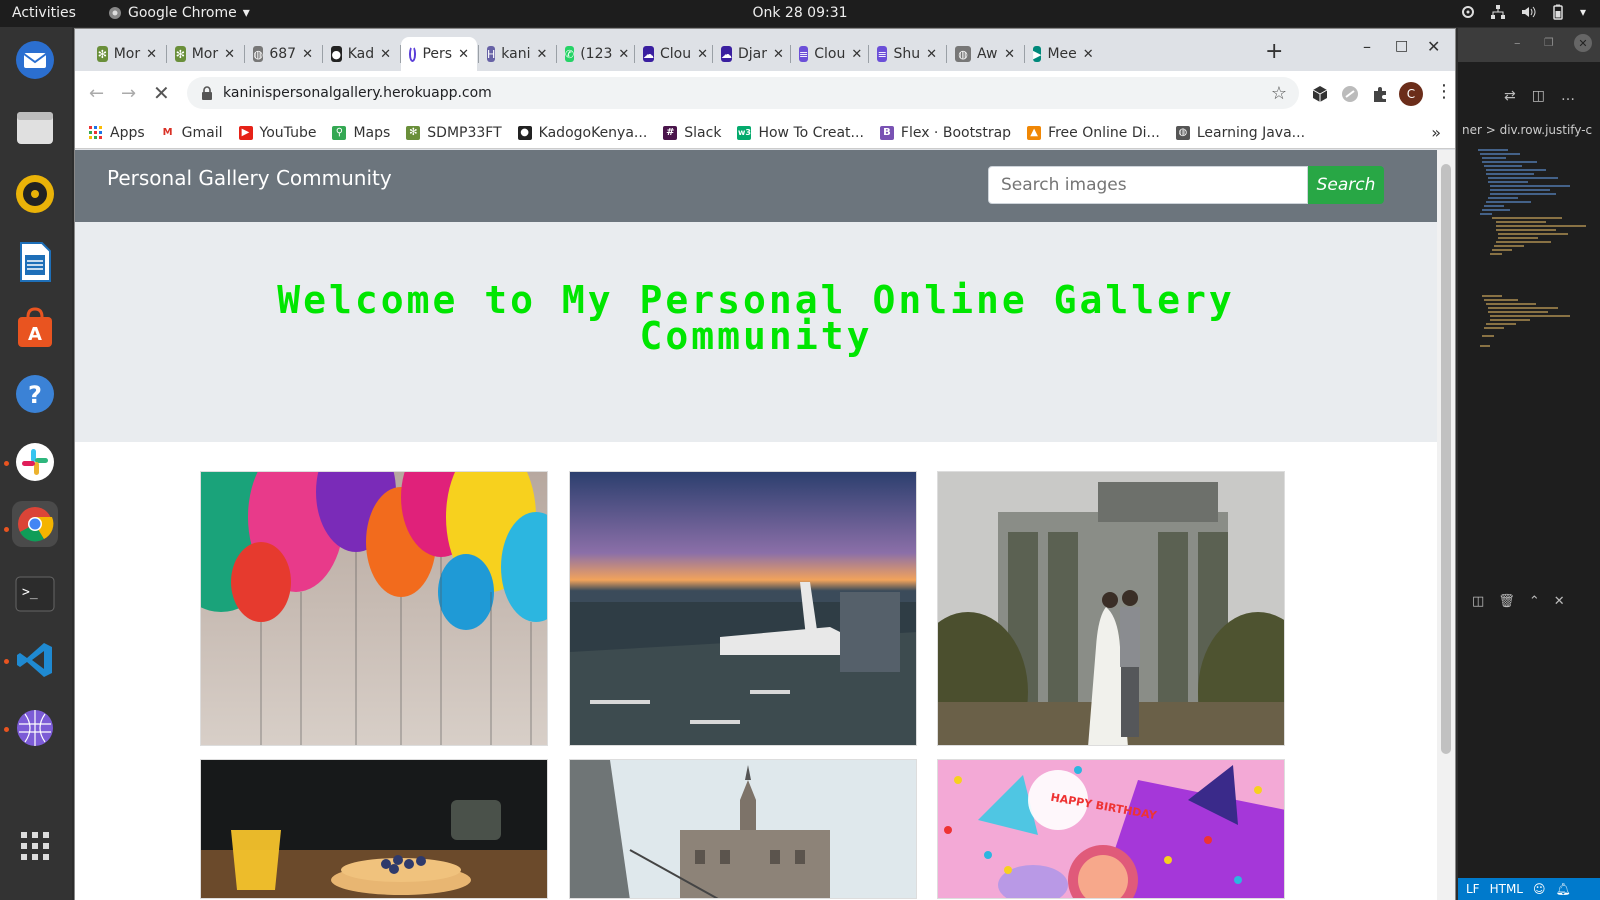 This screenshot has height=900, width=1600. What do you see at coordinates (743, 93) in the screenshot?
I see `address-bar: kaninispersonalgallery.herokuapp.com ☆` at bounding box center [743, 93].